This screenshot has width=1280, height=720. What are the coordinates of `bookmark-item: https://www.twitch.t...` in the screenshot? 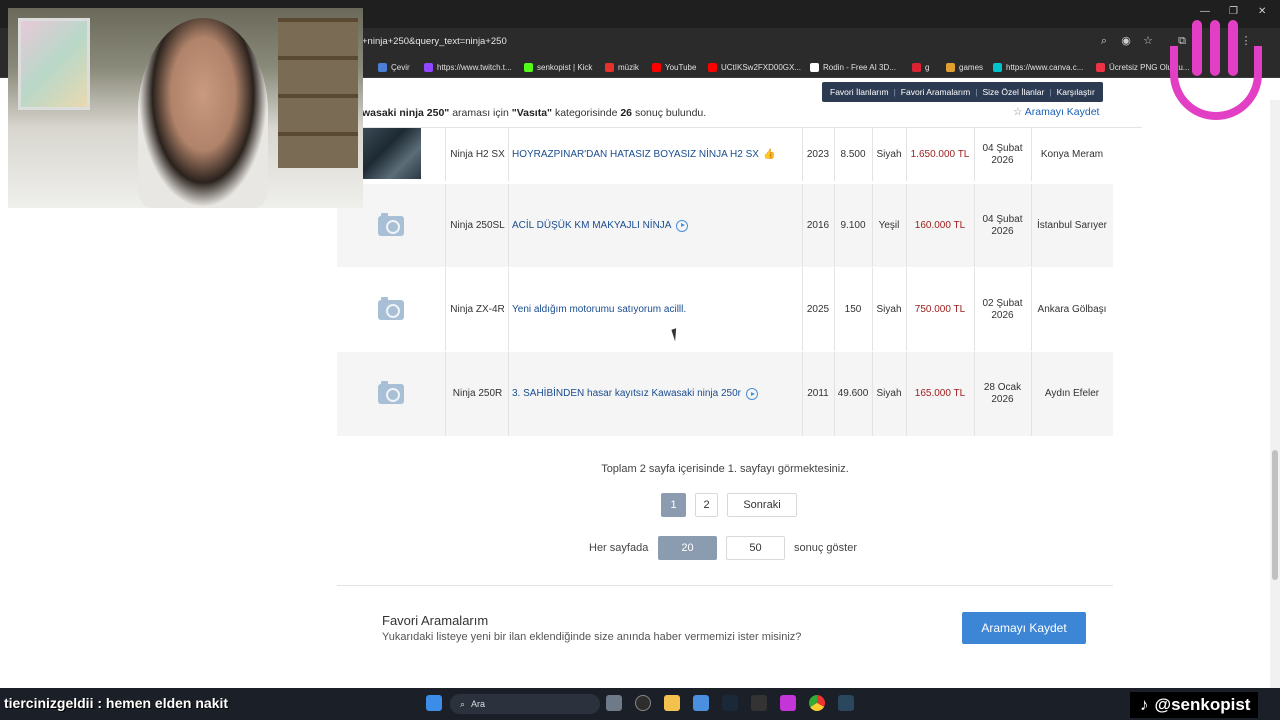 It's located at (468, 67).